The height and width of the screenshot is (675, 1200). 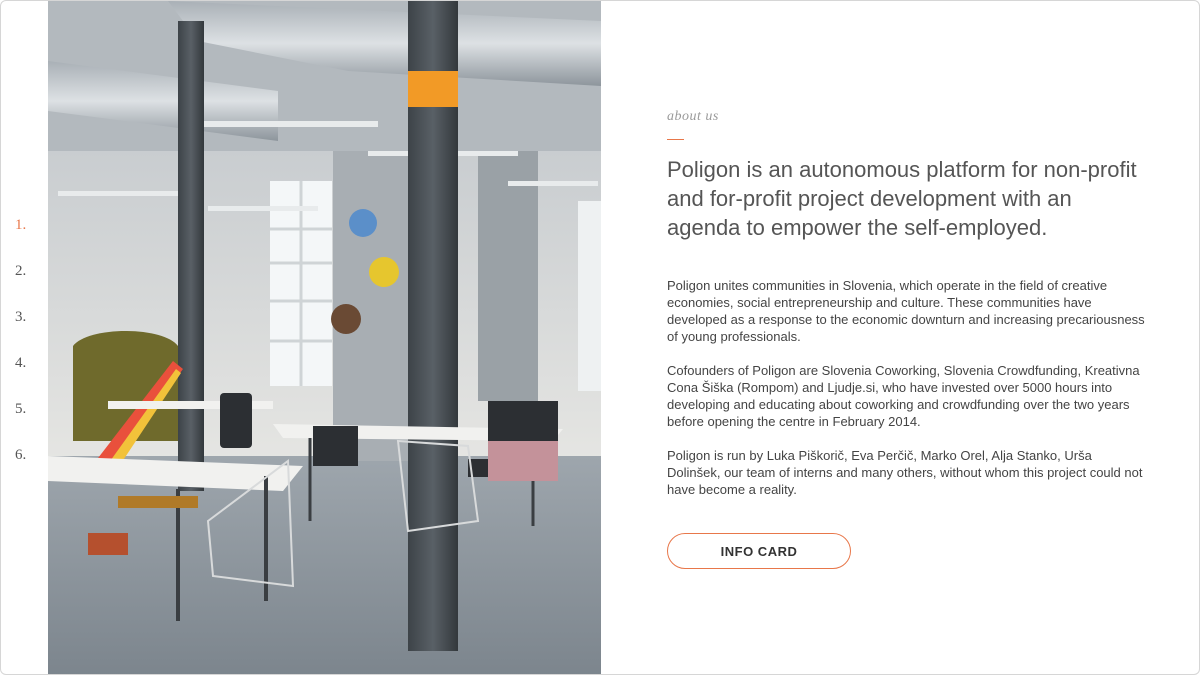 I want to click on section-eyebrow: about us, so click(x=693, y=116).